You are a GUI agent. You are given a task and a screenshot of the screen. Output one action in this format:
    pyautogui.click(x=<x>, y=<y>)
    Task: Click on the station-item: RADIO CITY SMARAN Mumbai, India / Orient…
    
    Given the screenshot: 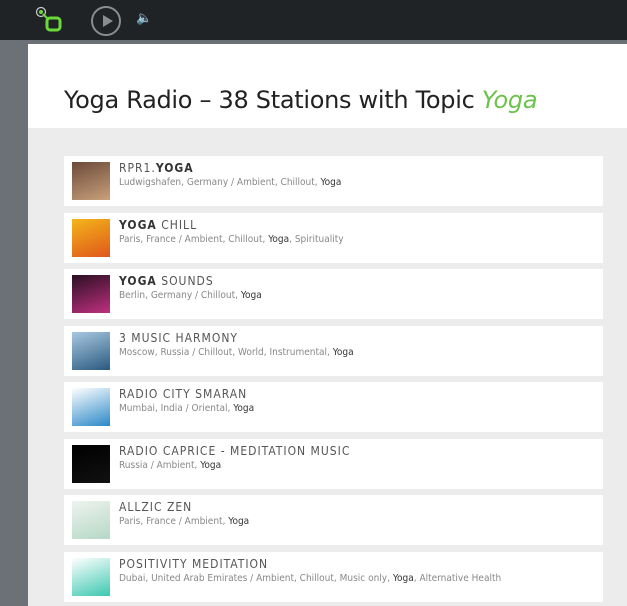 What is the action you would take?
    pyautogui.click(x=333, y=407)
    